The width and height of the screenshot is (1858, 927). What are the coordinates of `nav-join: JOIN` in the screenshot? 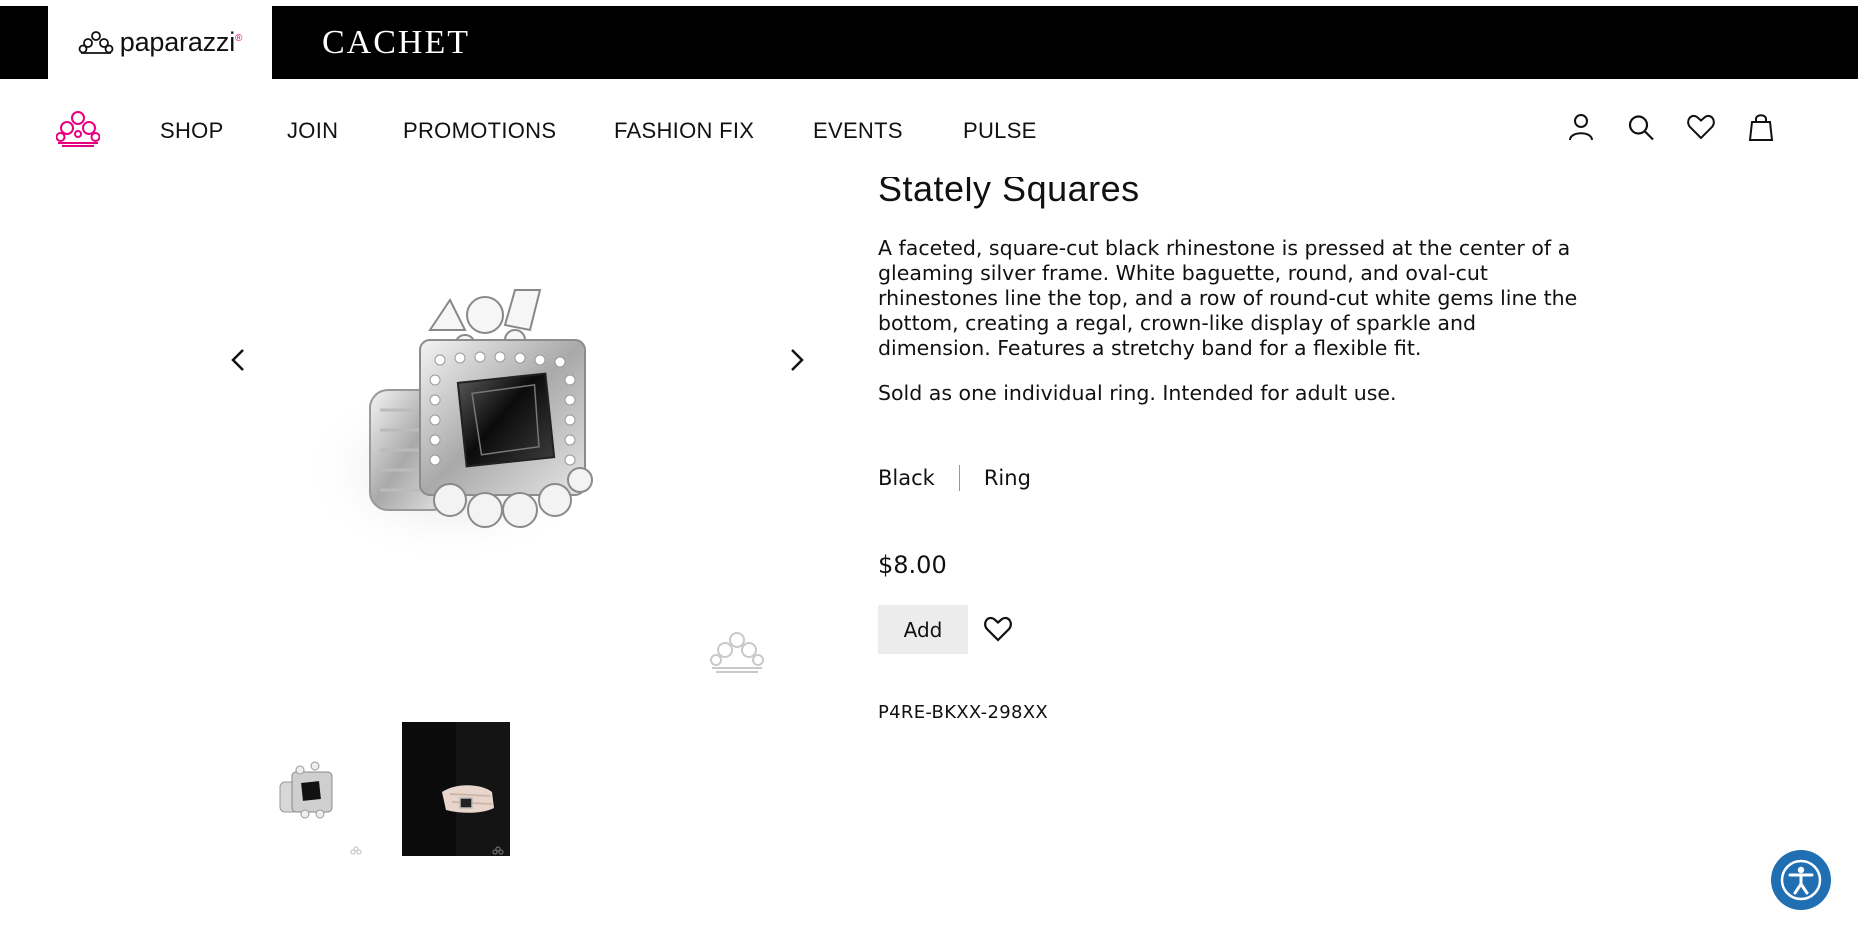 It's located at (312, 131).